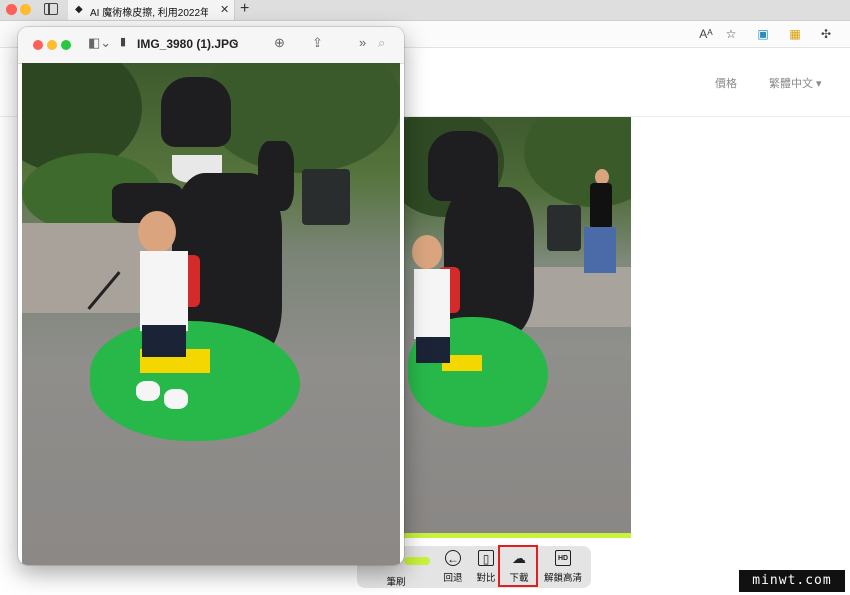 This screenshot has height=595, width=850. I want to click on title-dropdown-icon: ⌄, so click(235, 41).